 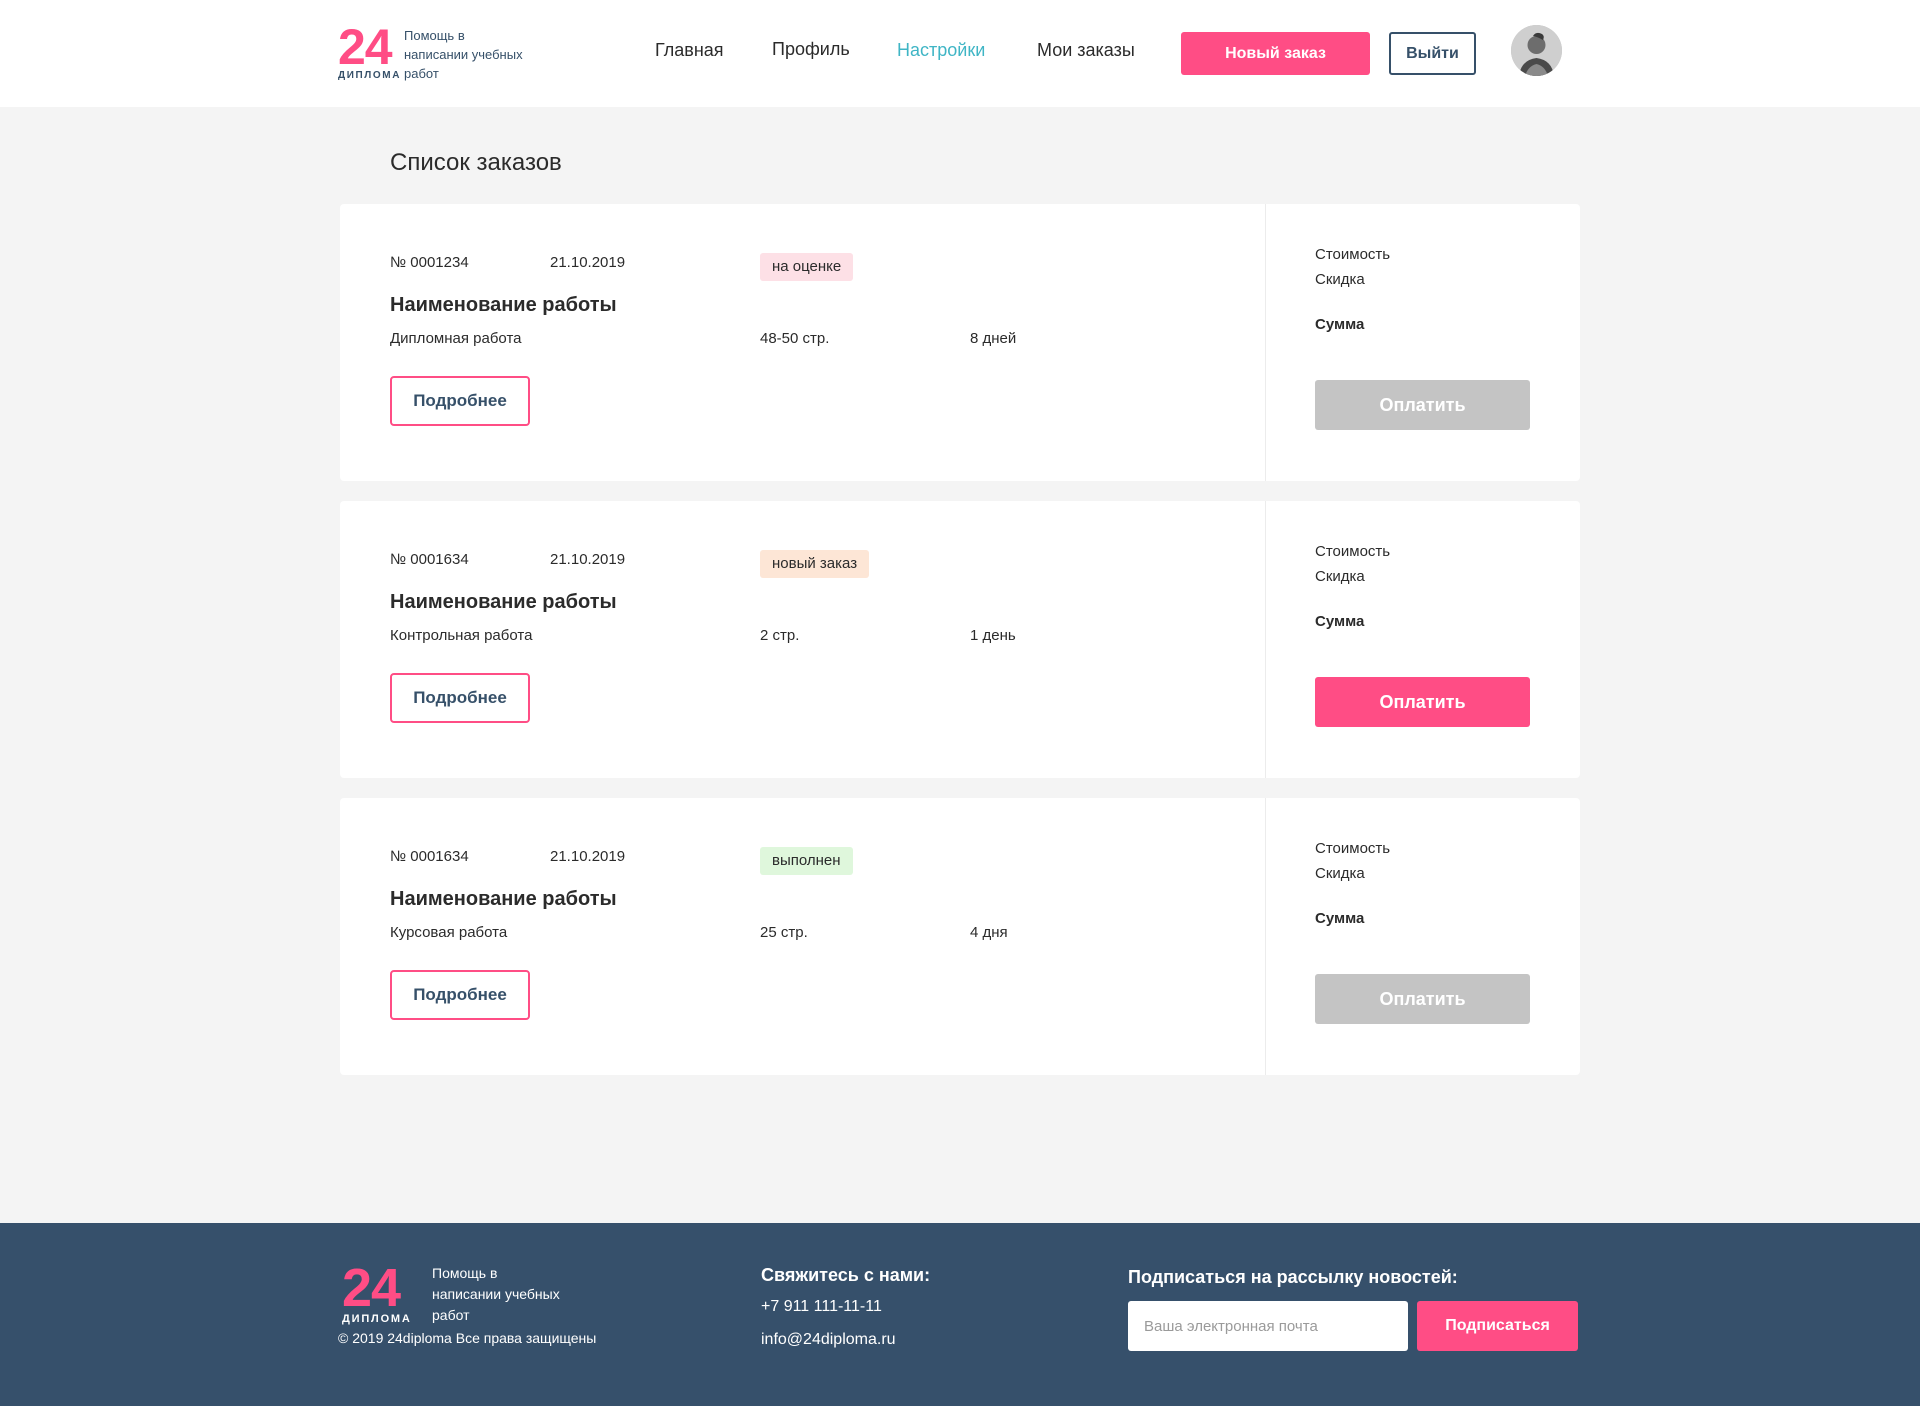 What do you see at coordinates (467, 1338) in the screenshot?
I see `copyright: © 2019 24diploma Все права защищены` at bounding box center [467, 1338].